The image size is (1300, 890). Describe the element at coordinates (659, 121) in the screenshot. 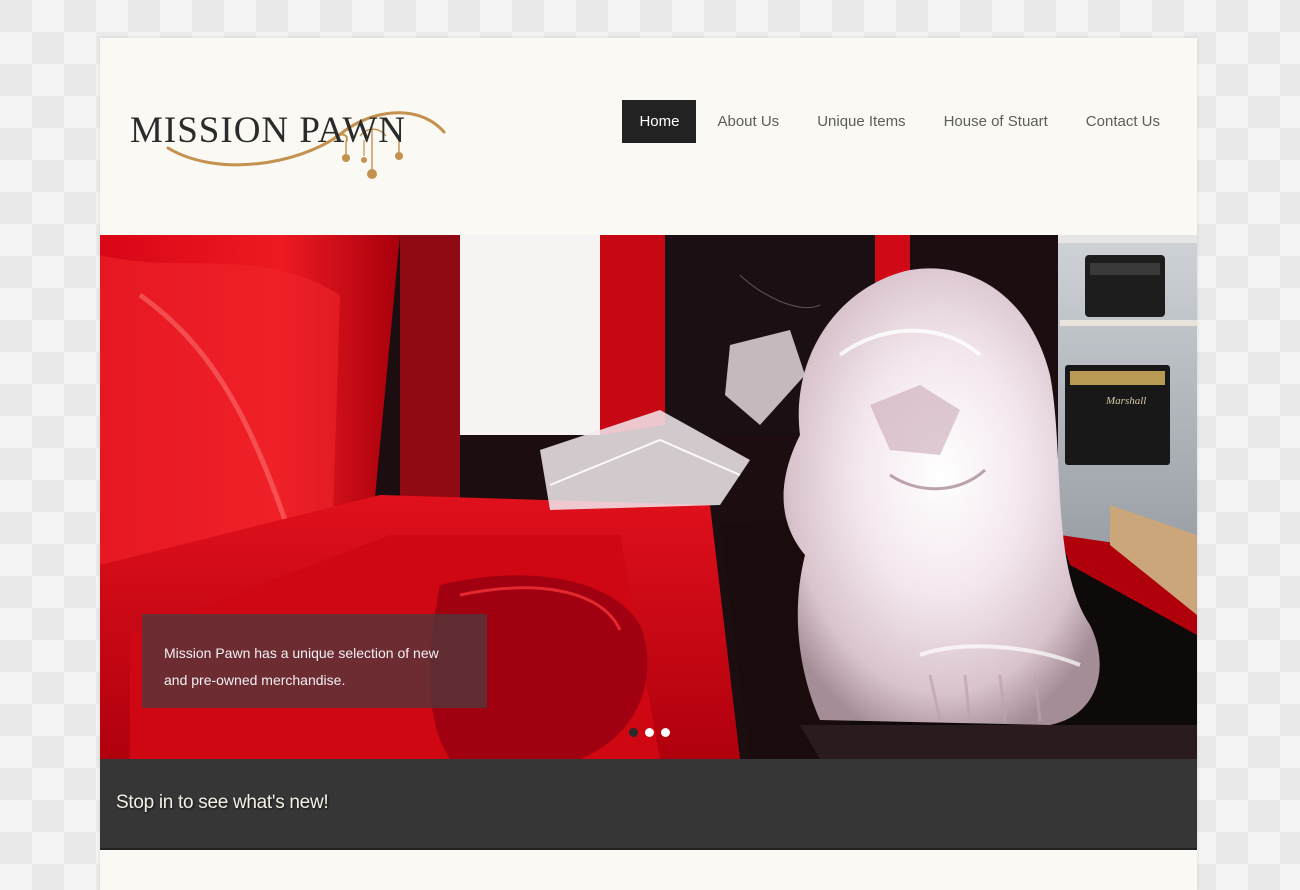

I see `nav-home: Home` at that location.